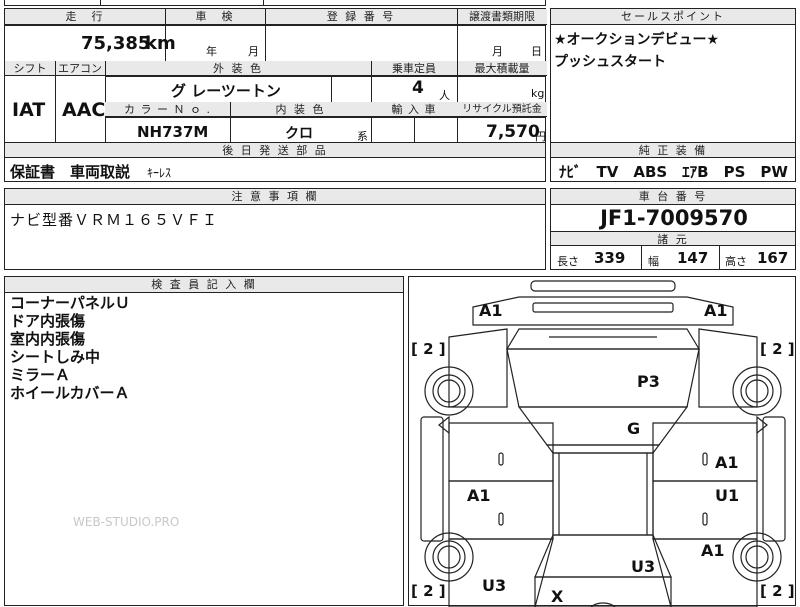 Image resolution: width=800 pixels, height=607 pixels. Describe the element at coordinates (497, 51) in the screenshot. I see `transfer-month-label: 月` at that location.